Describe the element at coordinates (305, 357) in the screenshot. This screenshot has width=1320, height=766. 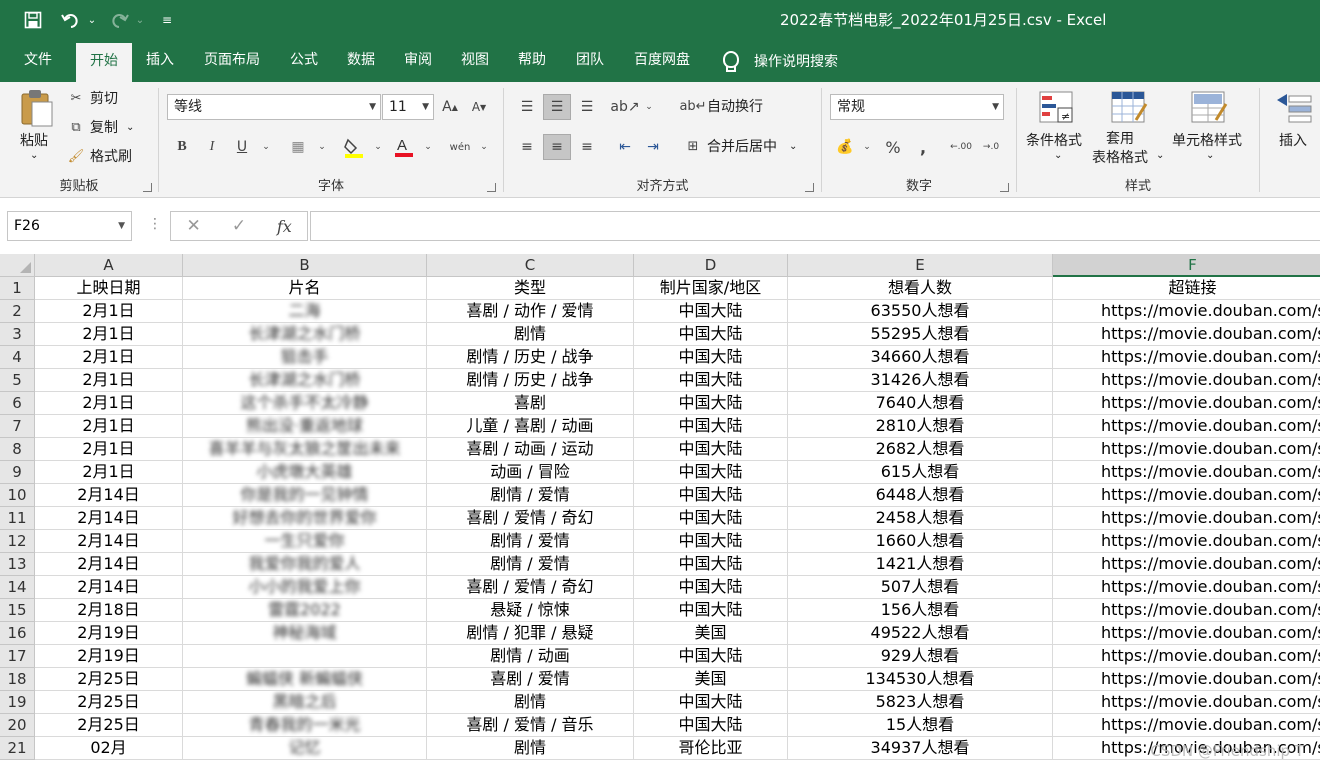
I see `table-cell: 狙击手` at that location.